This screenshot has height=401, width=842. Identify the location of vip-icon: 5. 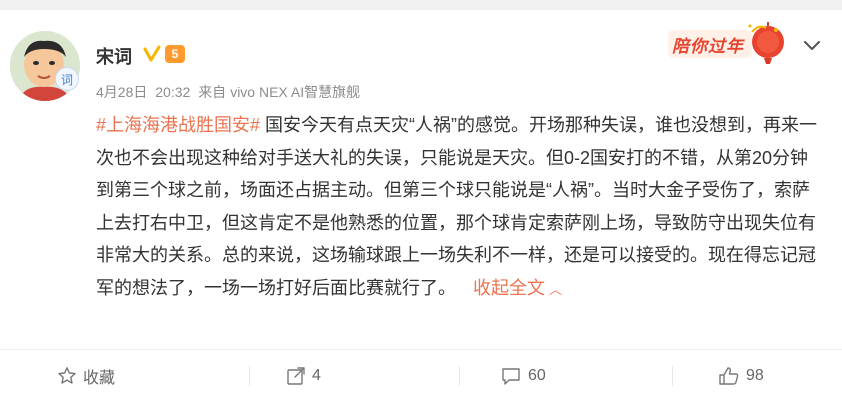
(175, 54).